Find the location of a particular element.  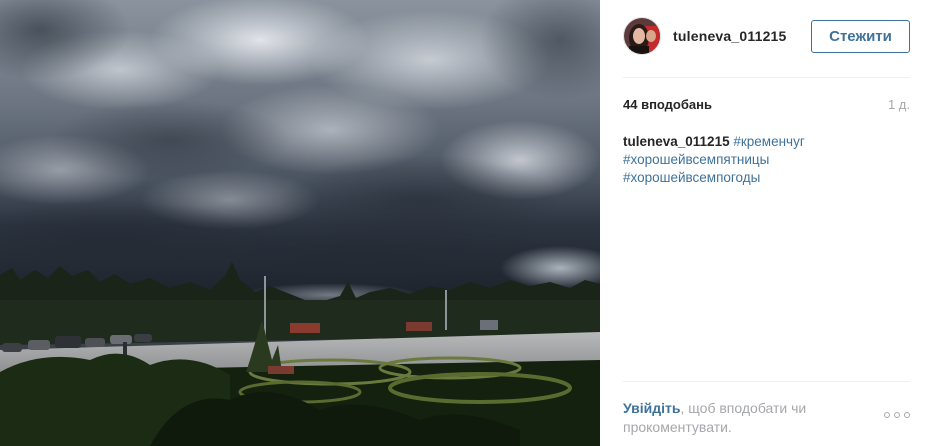

caption-author-link: tuleneva_011215 is located at coordinates (676, 141).